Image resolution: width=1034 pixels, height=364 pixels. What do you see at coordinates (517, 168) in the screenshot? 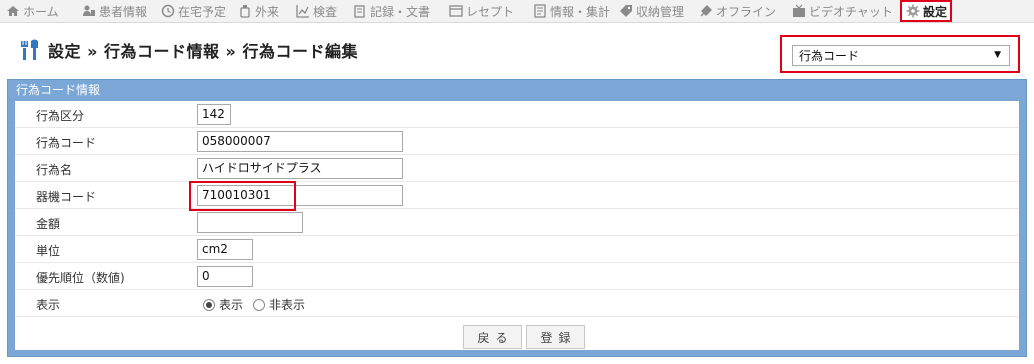
I see `row-name: 行為名 ハイドロサイドプラス` at bounding box center [517, 168].